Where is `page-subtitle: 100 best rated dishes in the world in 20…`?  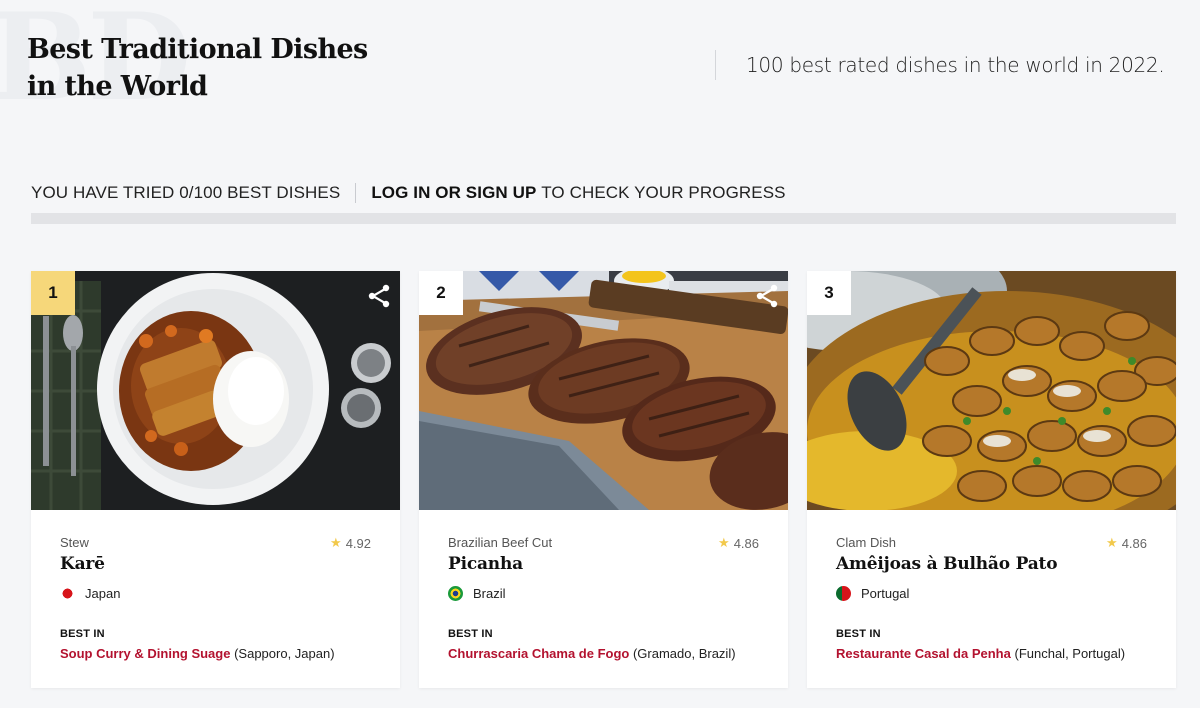 page-subtitle: 100 best rated dishes in the world in 20… is located at coordinates (955, 65).